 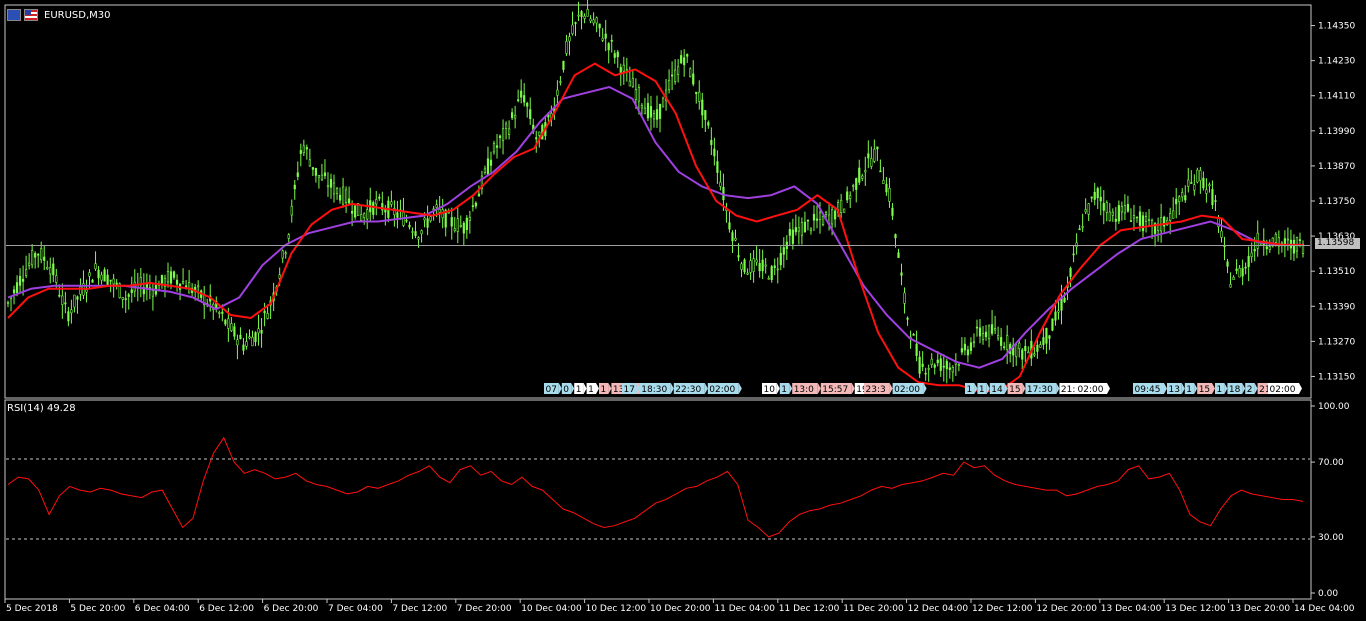 I want to click on time-tick-label: 10 Dec 04:00, so click(x=551, y=609).